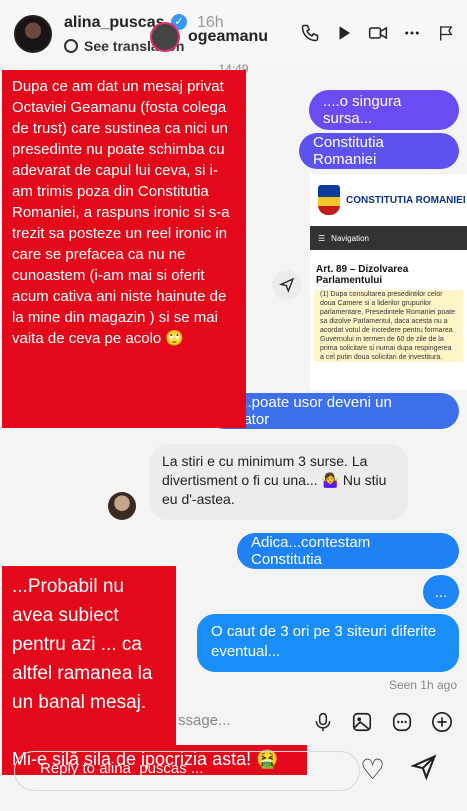 Image resolution: width=467 pixels, height=811 pixels. I want to click on flag-icon, so click(446, 33).